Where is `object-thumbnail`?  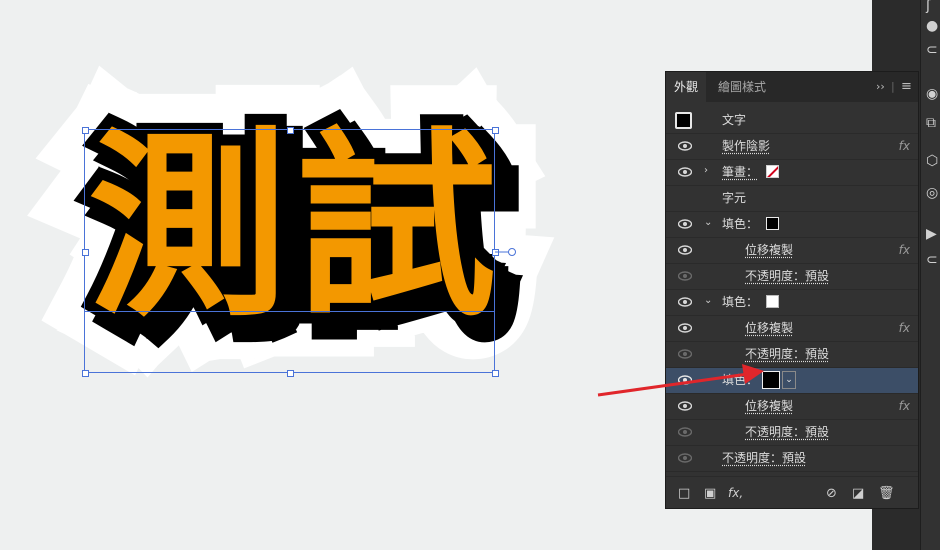 object-thumbnail is located at coordinates (683, 120).